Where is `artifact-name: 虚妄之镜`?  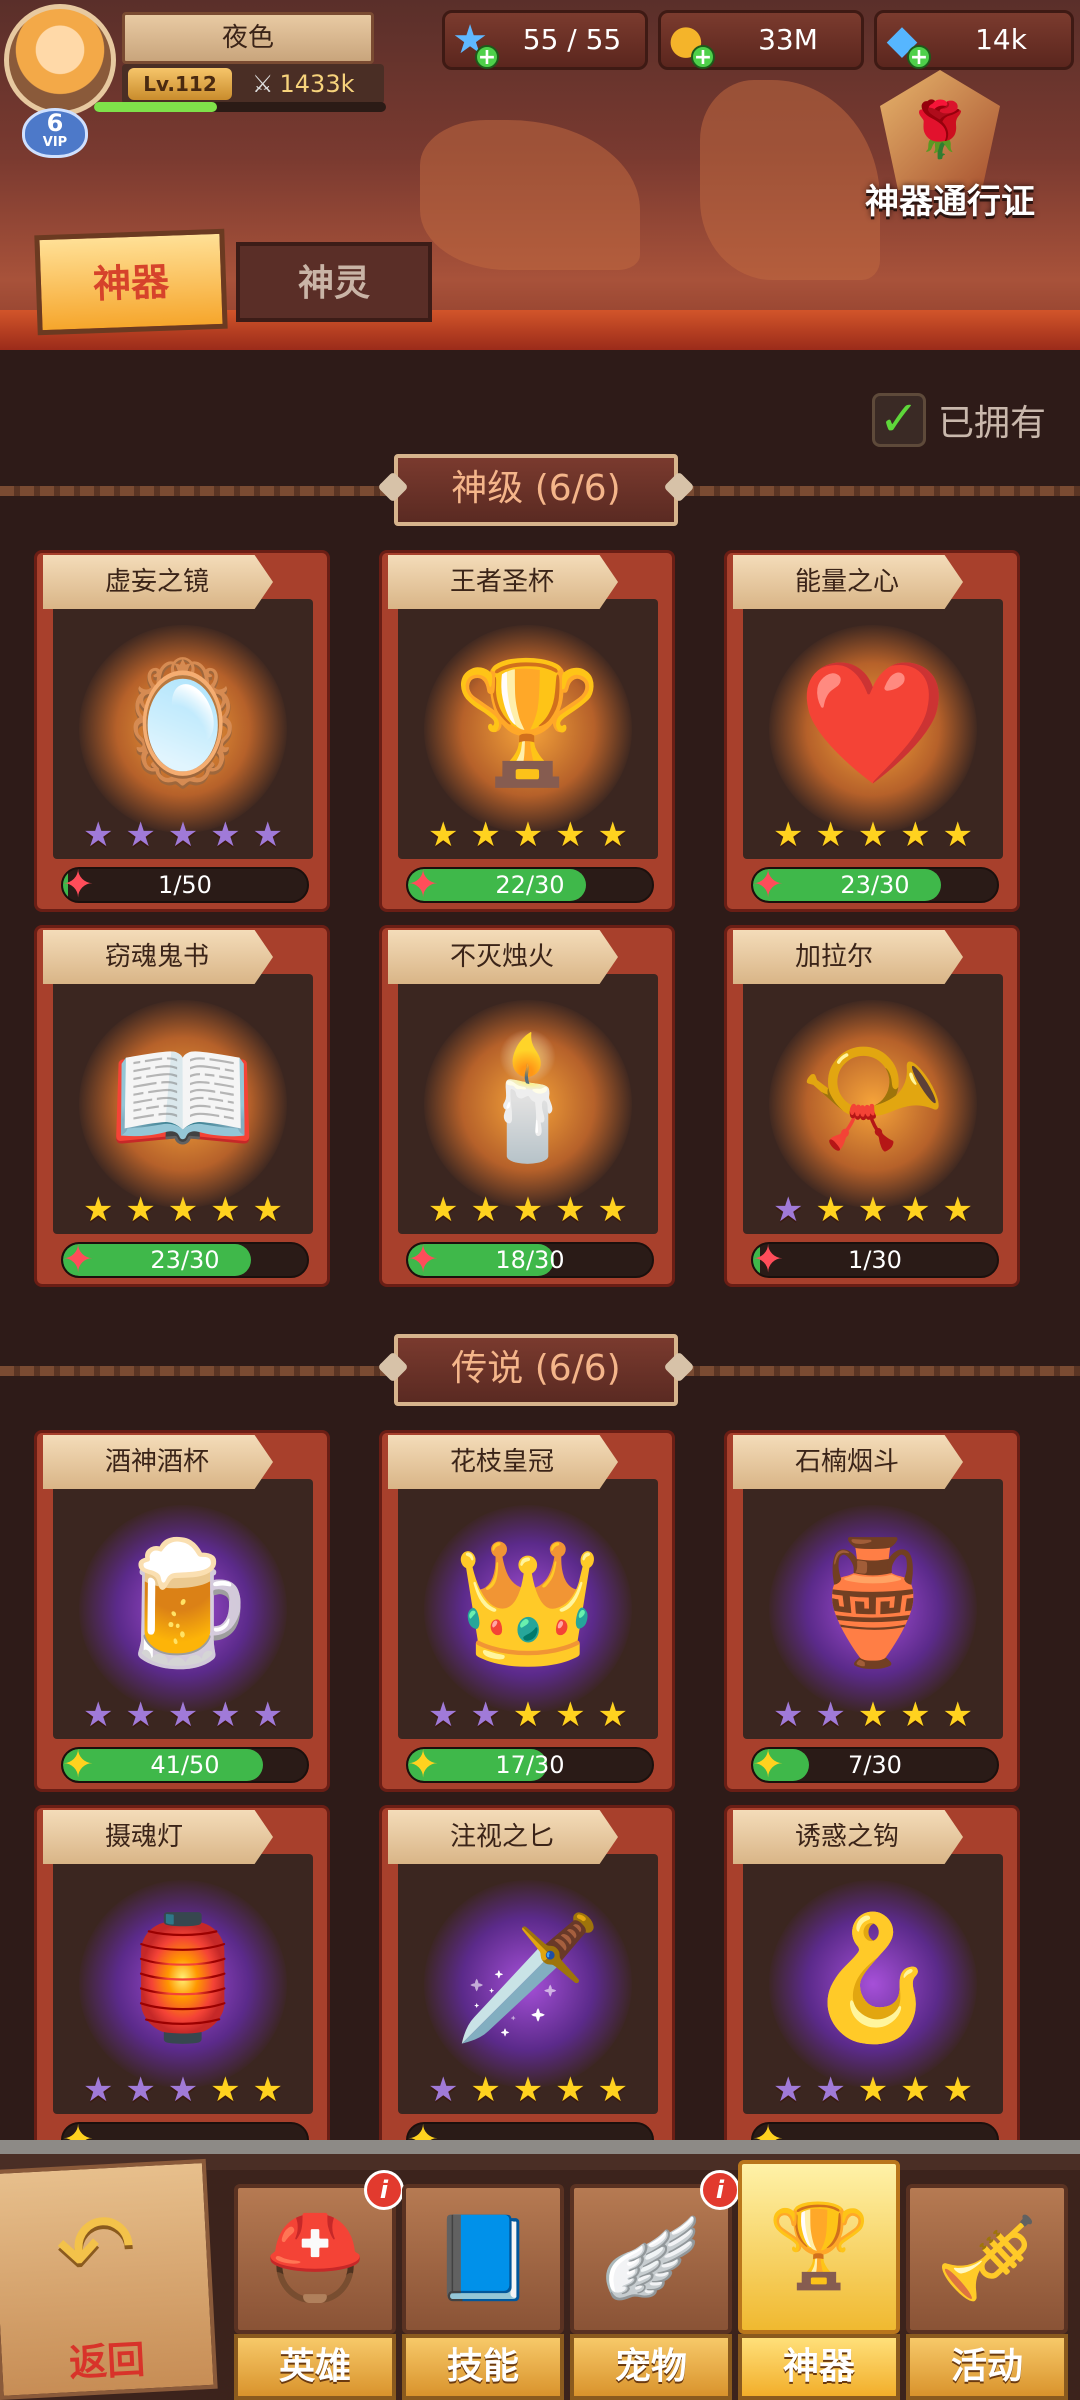
artifact-name: 虚妄之镜 is located at coordinates (158, 582).